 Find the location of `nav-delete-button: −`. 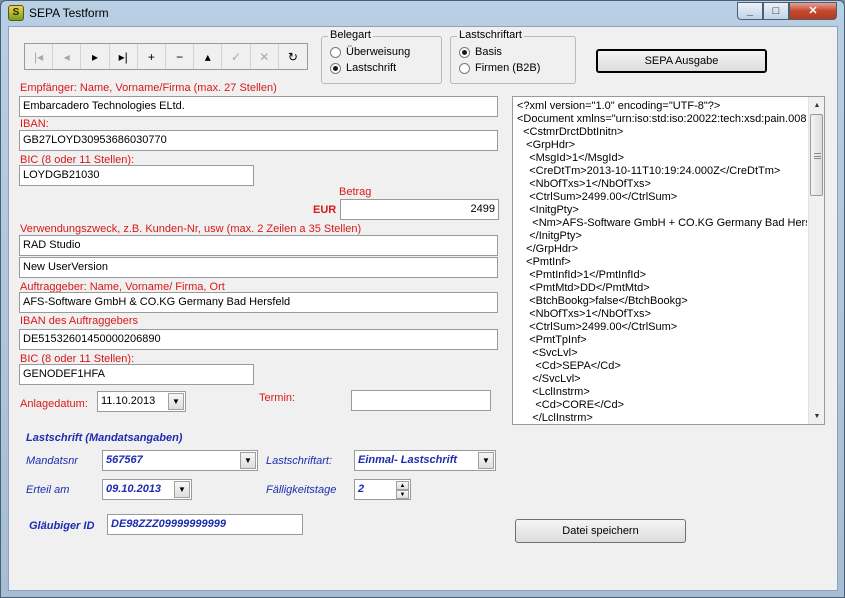

nav-delete-button: − is located at coordinates (180, 56).